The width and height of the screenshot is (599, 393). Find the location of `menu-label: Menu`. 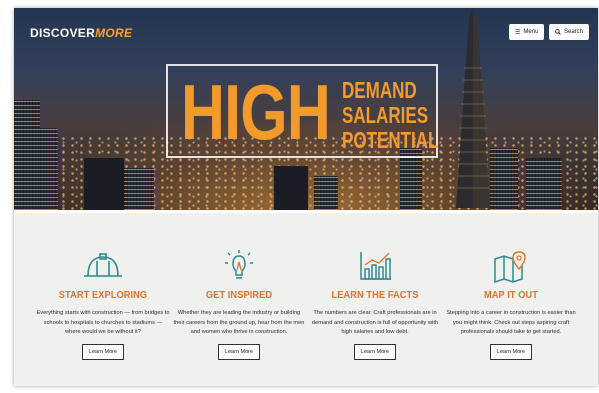

menu-label: Menu is located at coordinates (531, 32).